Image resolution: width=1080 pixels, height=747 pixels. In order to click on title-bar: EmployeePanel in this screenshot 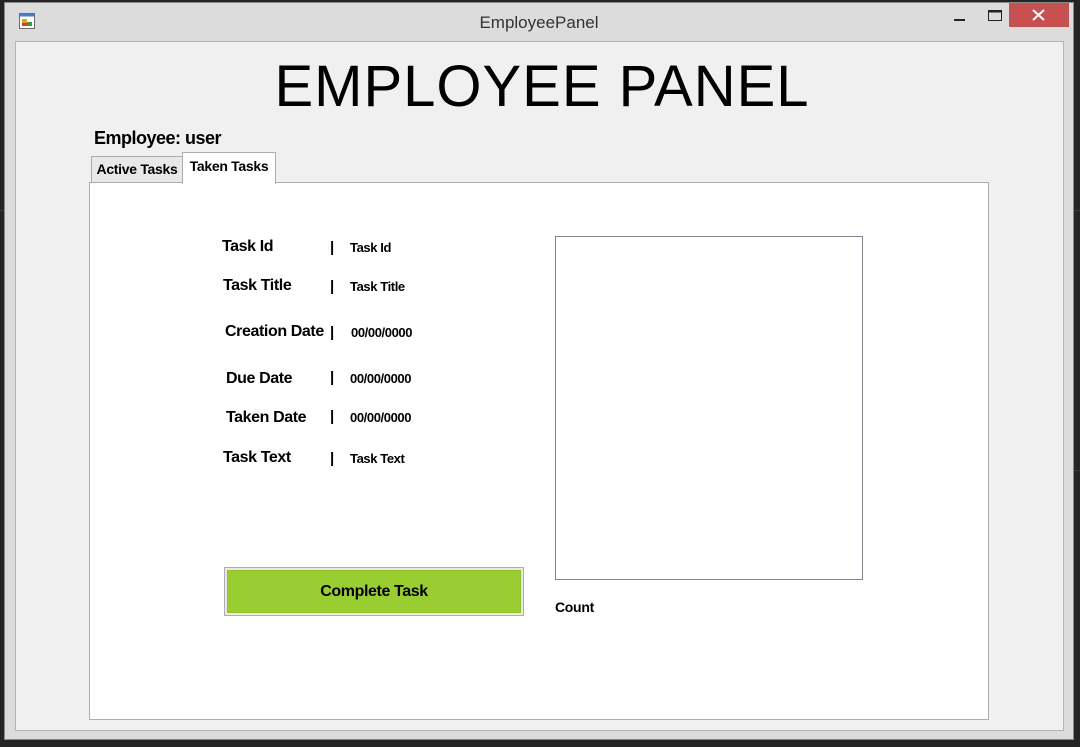, I will do `click(539, 22)`.